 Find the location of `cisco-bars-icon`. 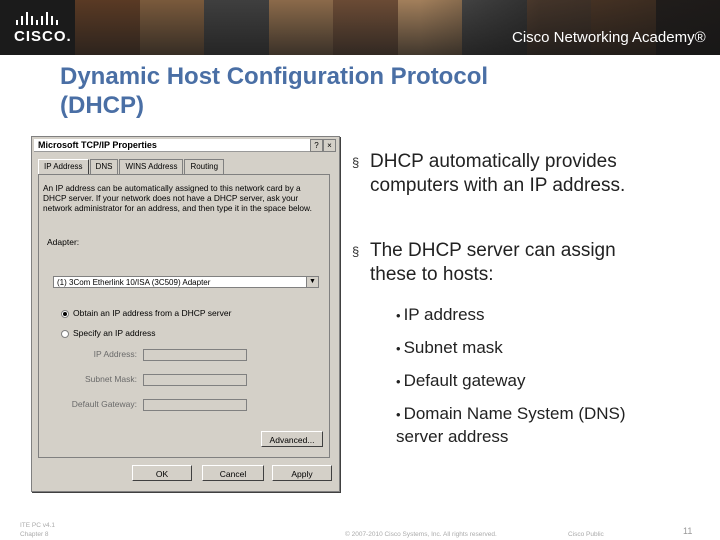

cisco-bars-icon is located at coordinates (43, 18).